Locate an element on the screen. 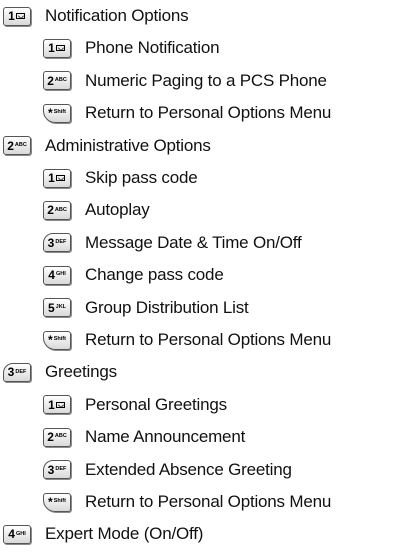 Image resolution: width=396 pixels, height=552 pixels. submenu-item: 1 Personal Greetings is located at coordinates (135, 405).